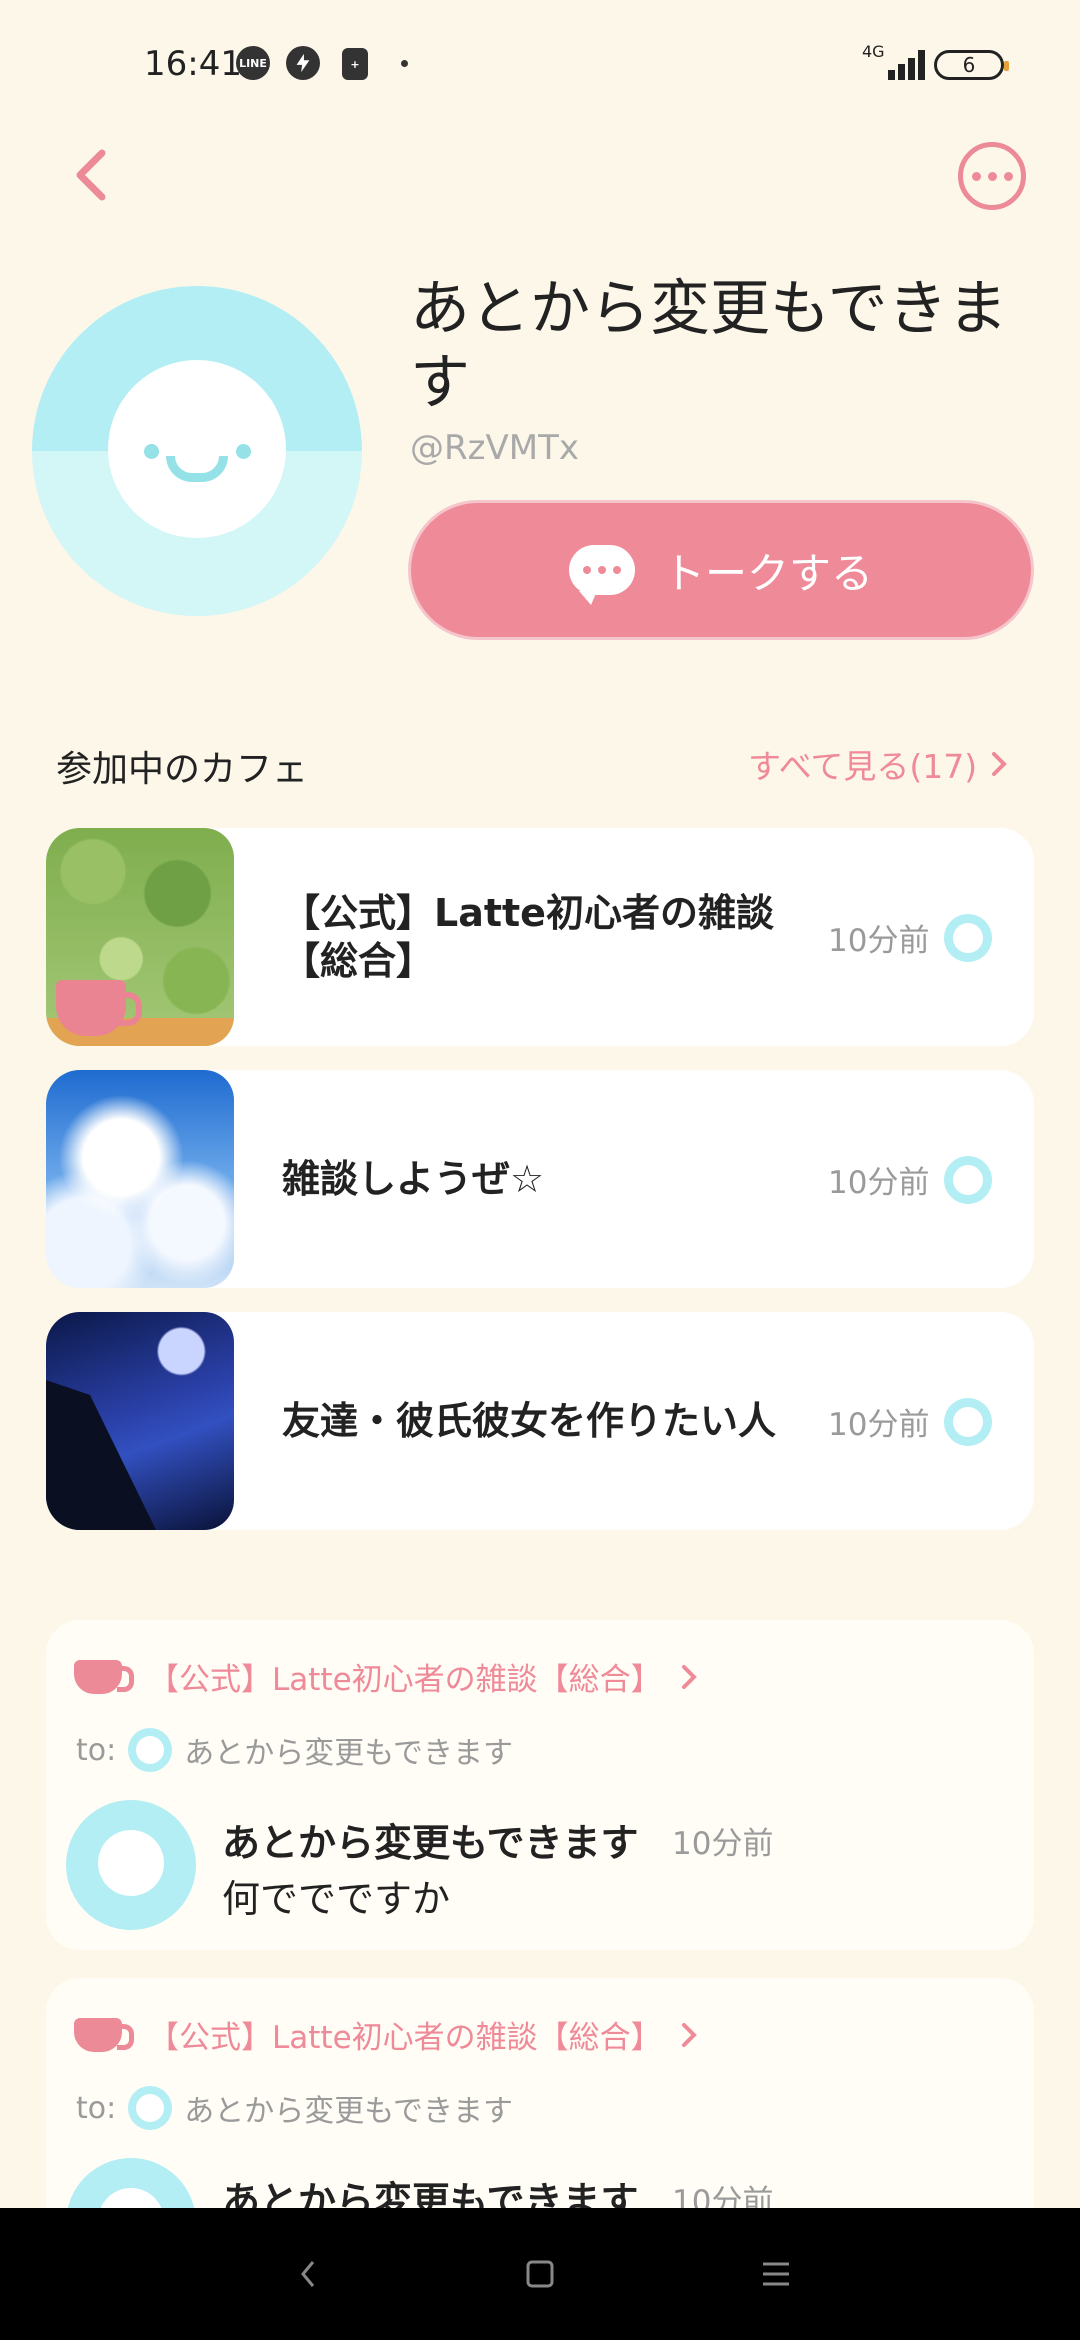 The image size is (1080, 2340). Describe the element at coordinates (494, 448) in the screenshot. I see `profile-handle: @RzVMTx` at that location.